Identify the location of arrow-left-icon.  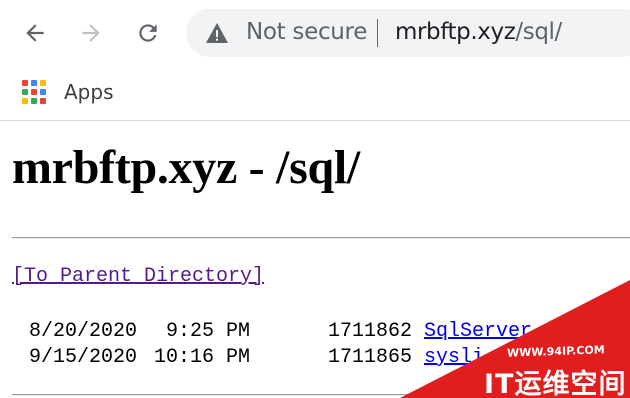
(35, 33).